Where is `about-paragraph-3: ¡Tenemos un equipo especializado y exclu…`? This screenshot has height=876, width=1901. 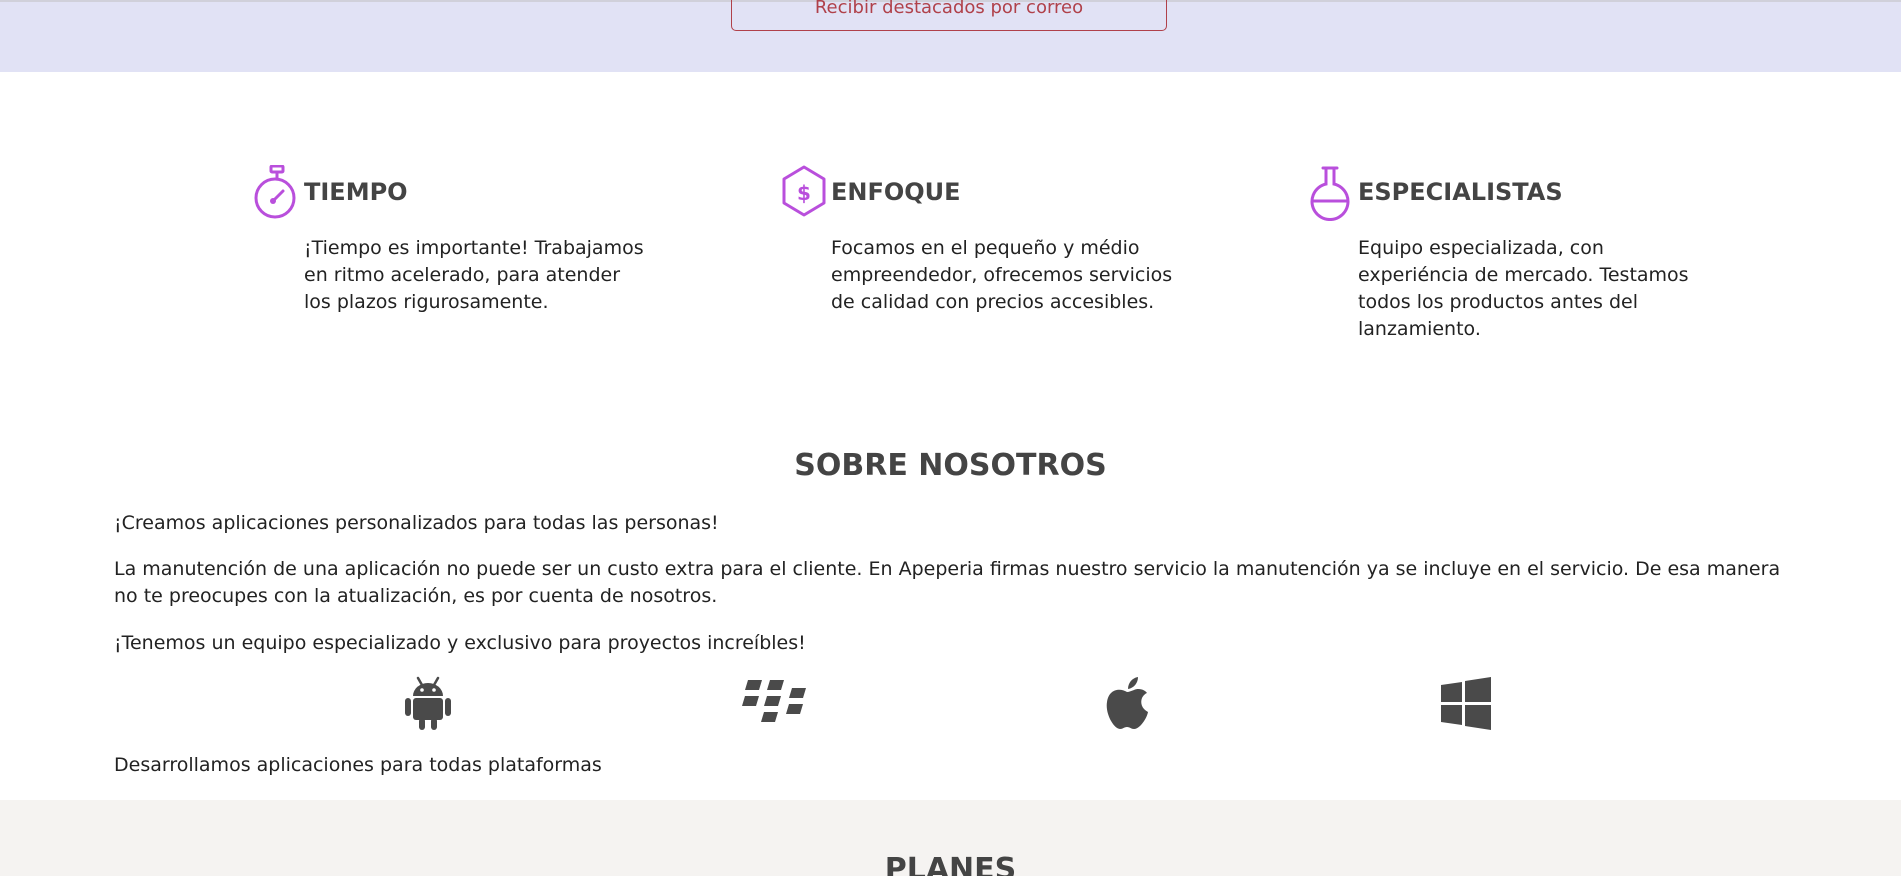
about-paragraph-3: ¡Tenemos un equipo especializado y exclu… is located at coordinates (460, 643).